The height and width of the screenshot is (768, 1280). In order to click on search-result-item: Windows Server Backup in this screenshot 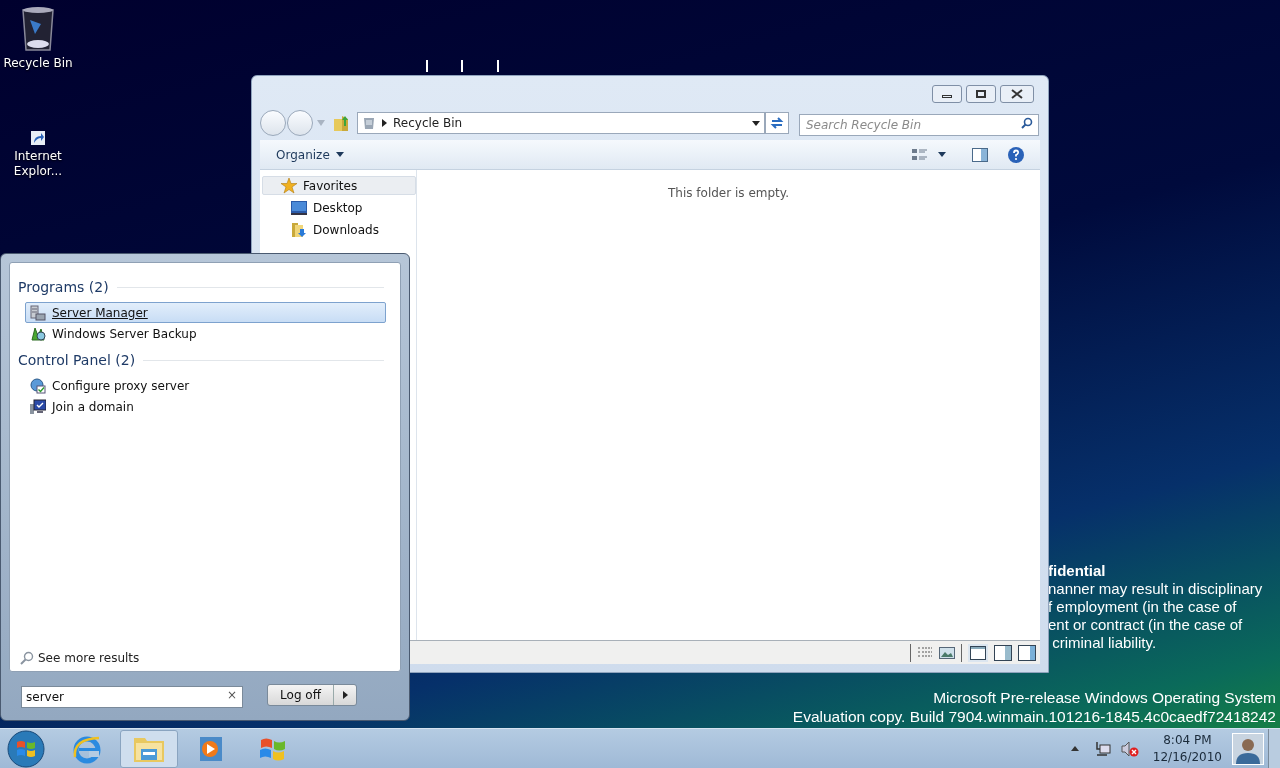, I will do `click(205, 333)`.